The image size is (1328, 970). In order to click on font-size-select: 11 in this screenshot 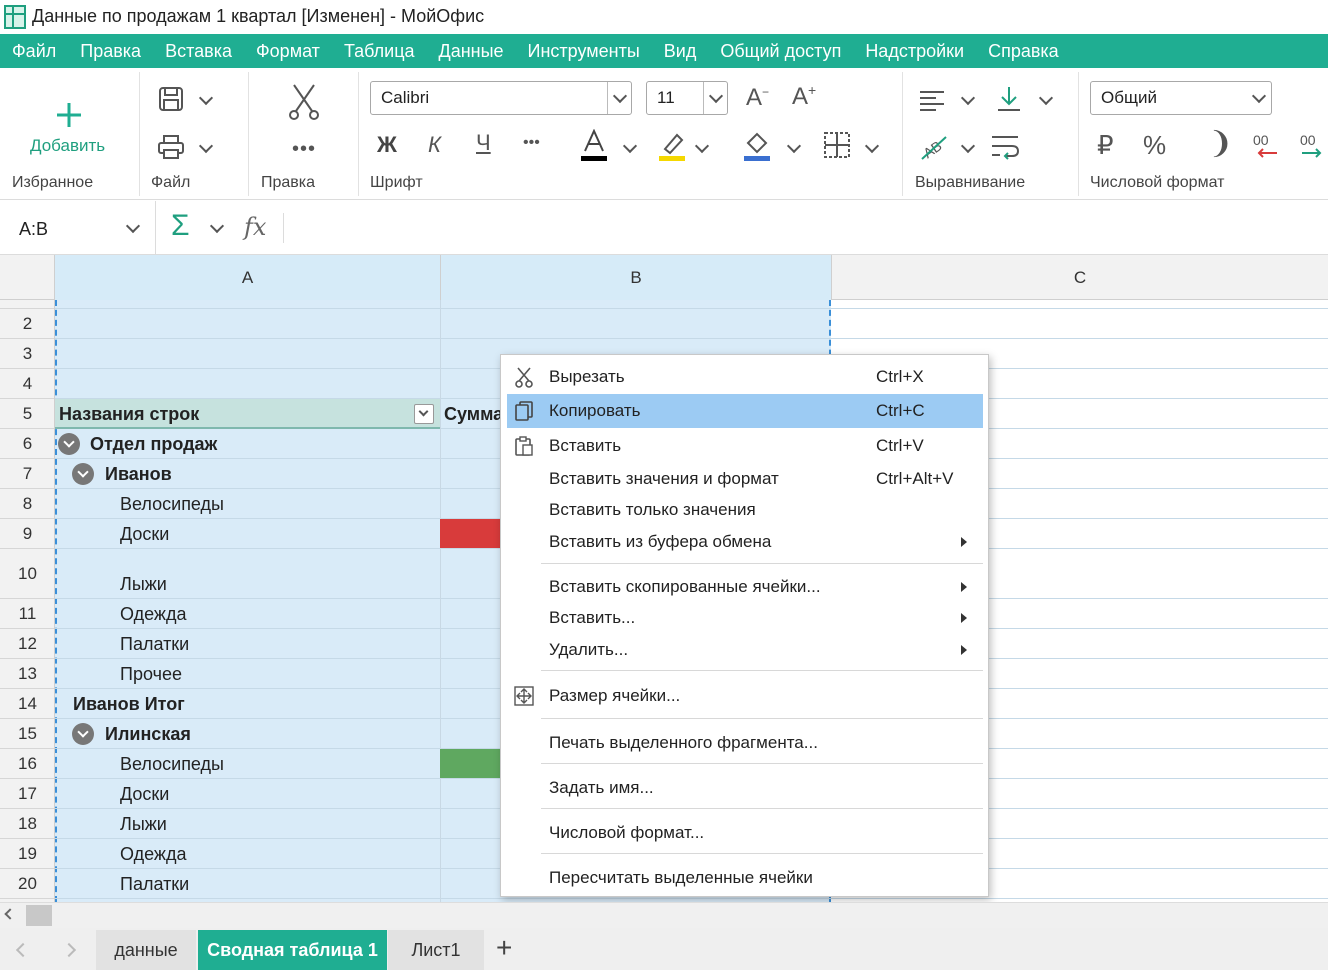, I will do `click(687, 98)`.